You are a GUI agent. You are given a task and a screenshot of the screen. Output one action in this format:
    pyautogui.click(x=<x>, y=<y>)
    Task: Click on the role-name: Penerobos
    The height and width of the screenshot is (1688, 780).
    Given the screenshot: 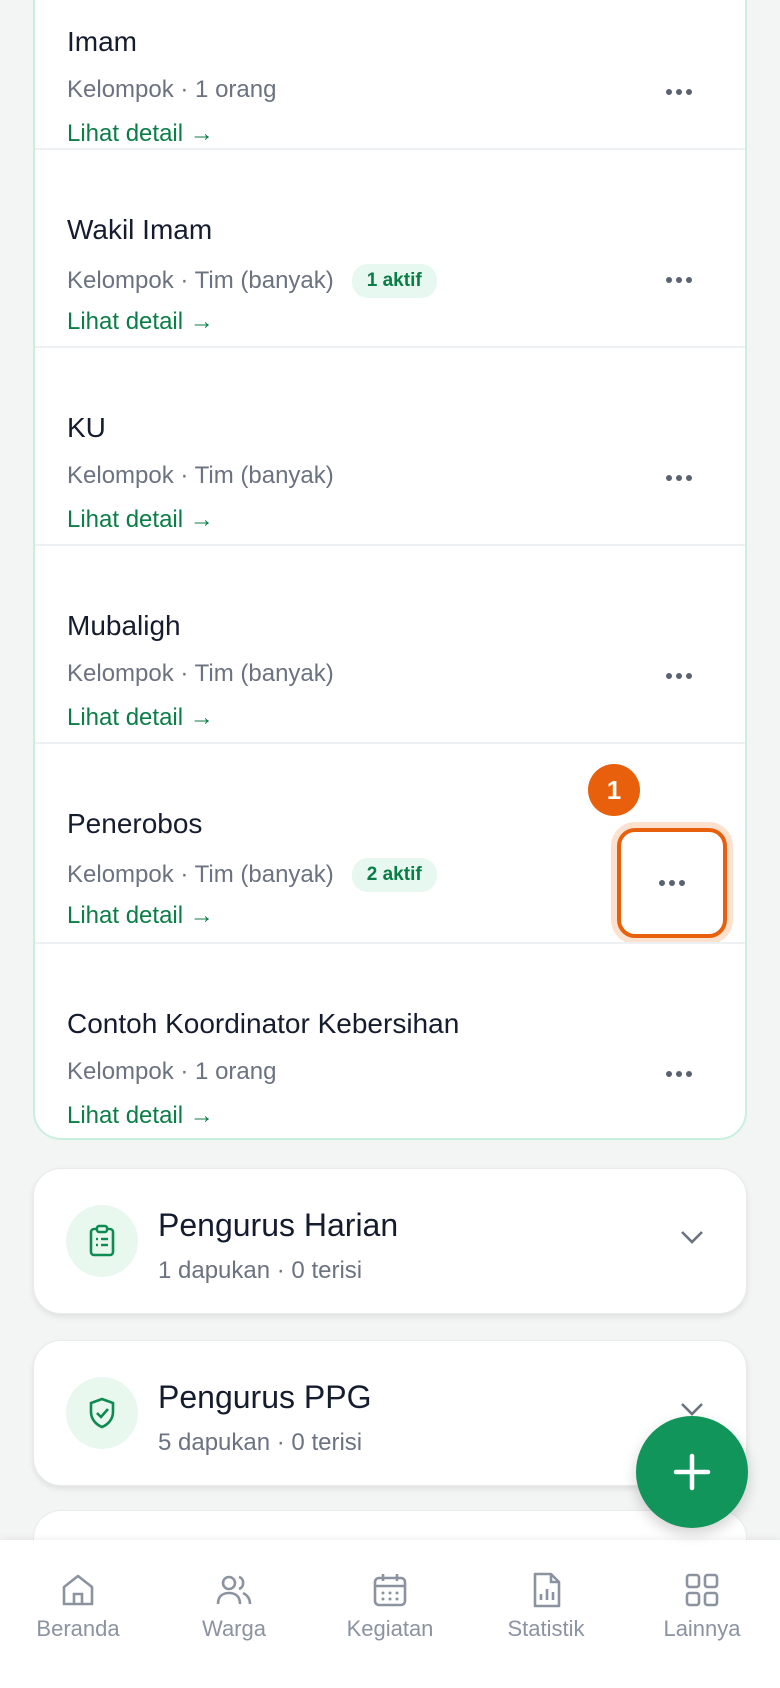 What is the action you would take?
    pyautogui.click(x=135, y=823)
    